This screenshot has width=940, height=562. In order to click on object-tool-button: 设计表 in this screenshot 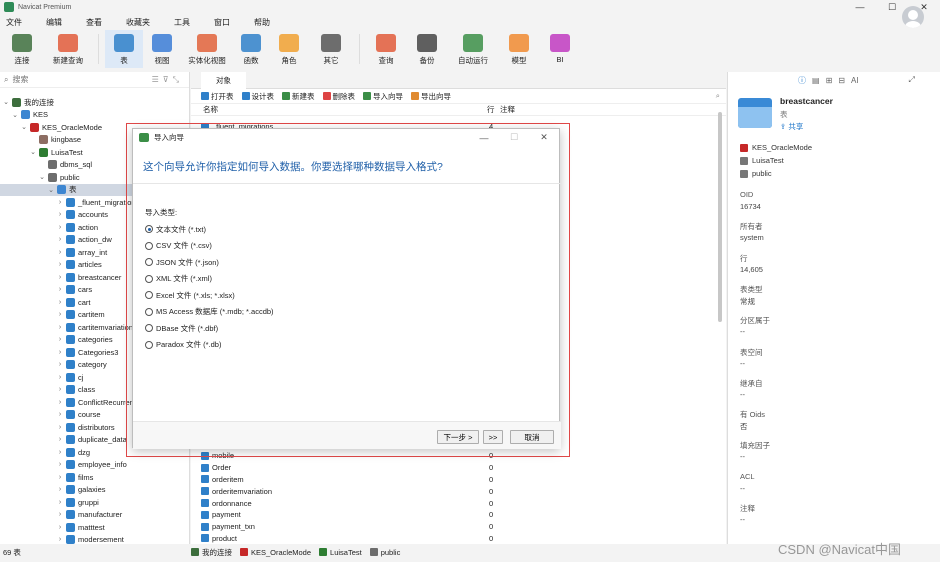, I will do `click(257, 96)`.